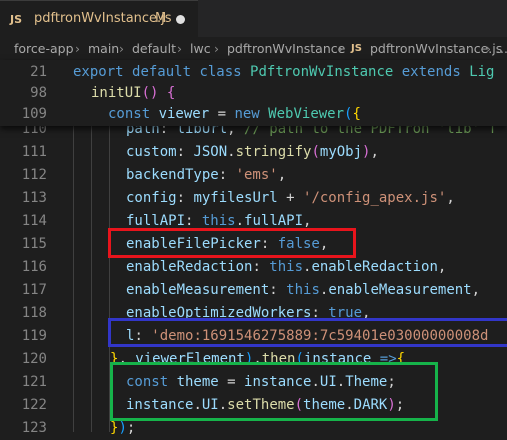  Describe the element at coordinates (34, 336) in the screenshot. I see `line-number: 119` at that location.